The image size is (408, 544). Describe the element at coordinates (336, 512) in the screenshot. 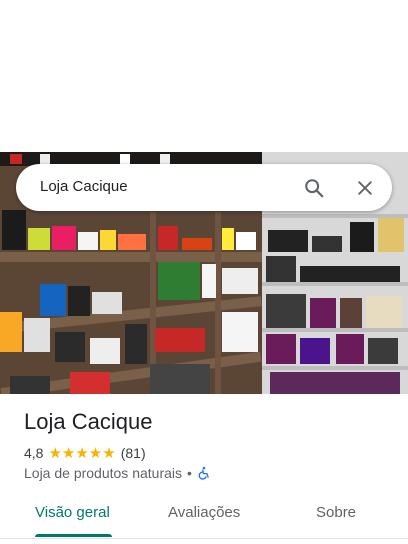

I see `tab-about: Sobre` at that location.